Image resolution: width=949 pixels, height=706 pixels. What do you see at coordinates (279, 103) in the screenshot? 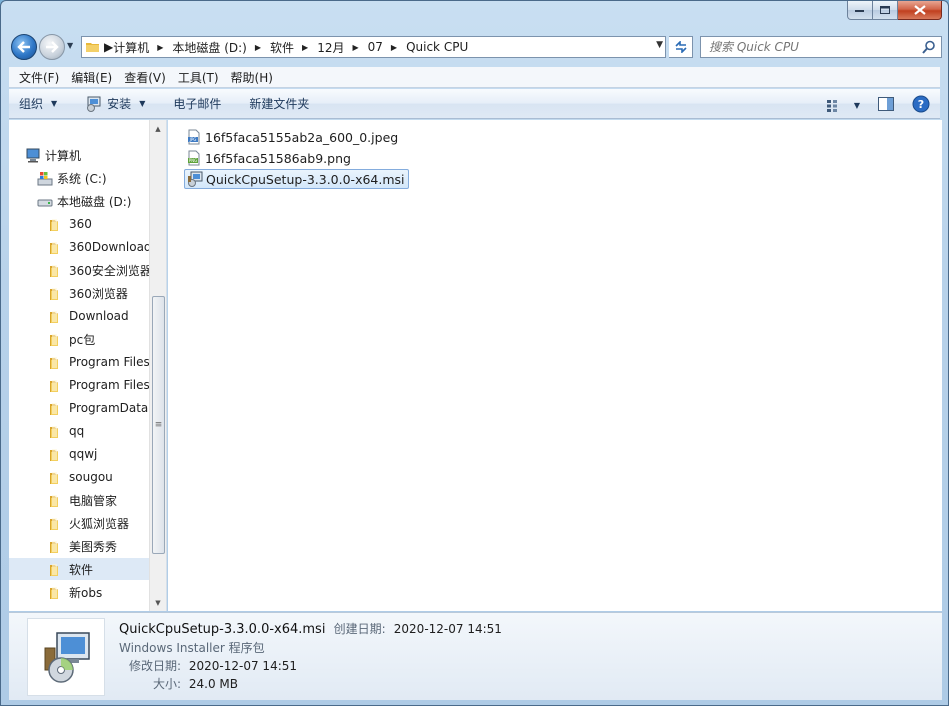
I see `new-folder-button: 新建文件夹` at bounding box center [279, 103].